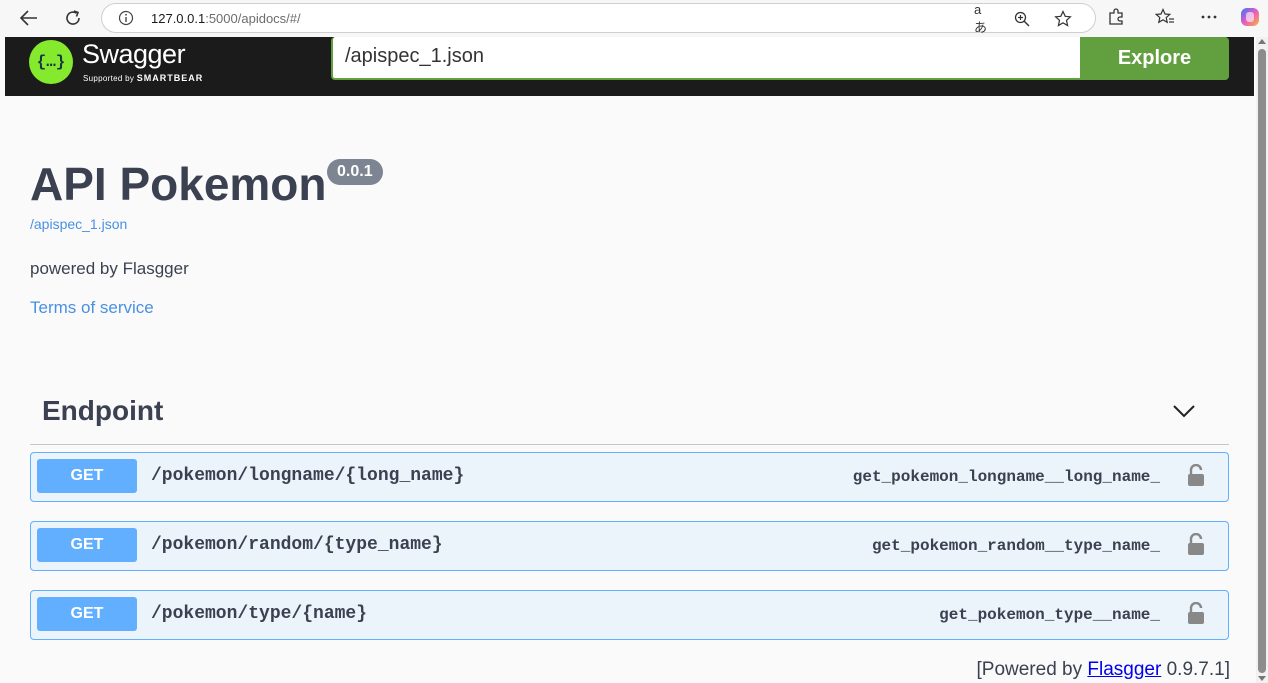 The height and width of the screenshot is (683, 1268). I want to click on explore-button: Explore, so click(1154, 58).